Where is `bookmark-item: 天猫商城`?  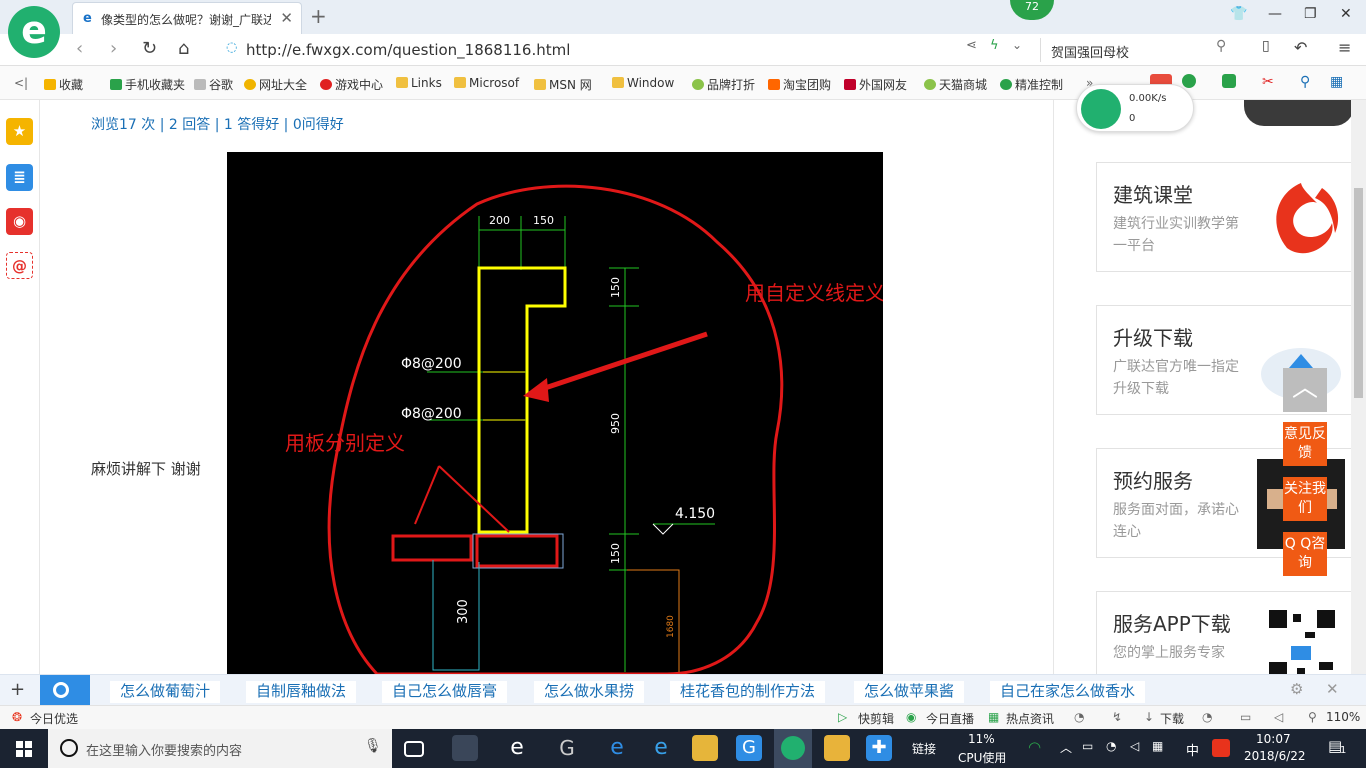 bookmark-item: 天猫商城 is located at coordinates (955, 84).